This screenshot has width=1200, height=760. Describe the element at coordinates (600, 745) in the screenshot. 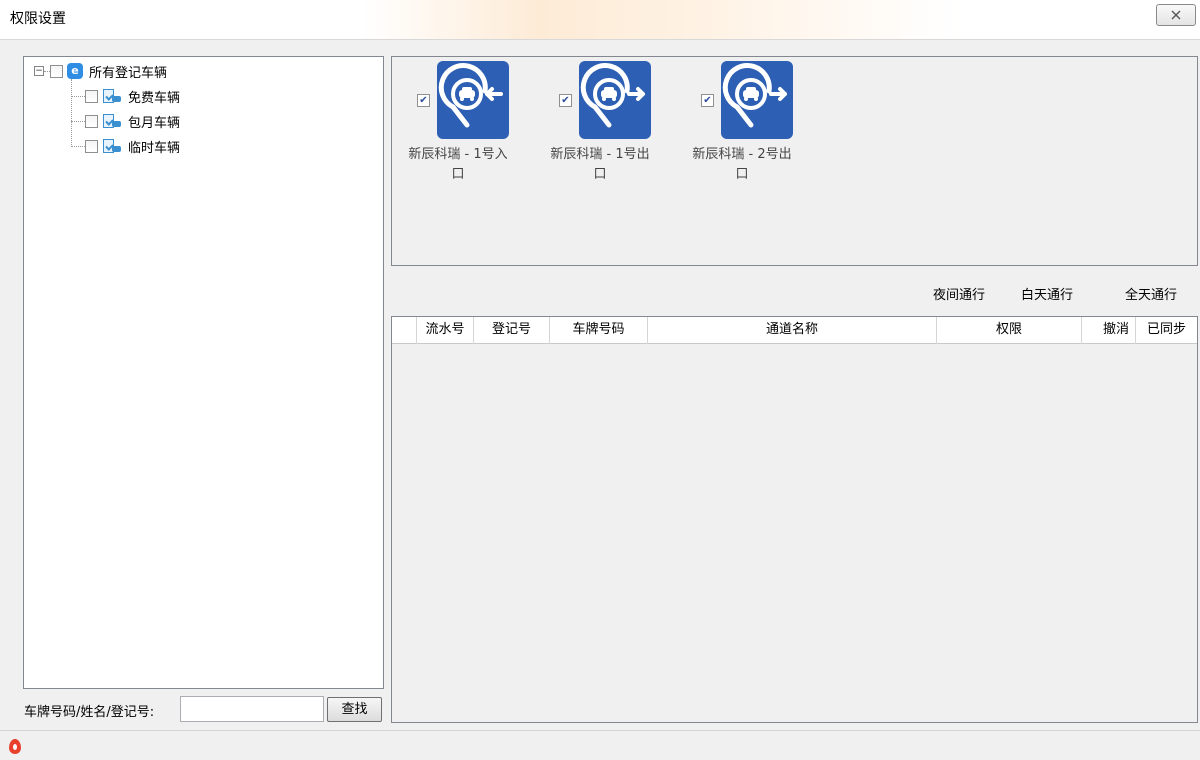

I see `status-bar` at that location.